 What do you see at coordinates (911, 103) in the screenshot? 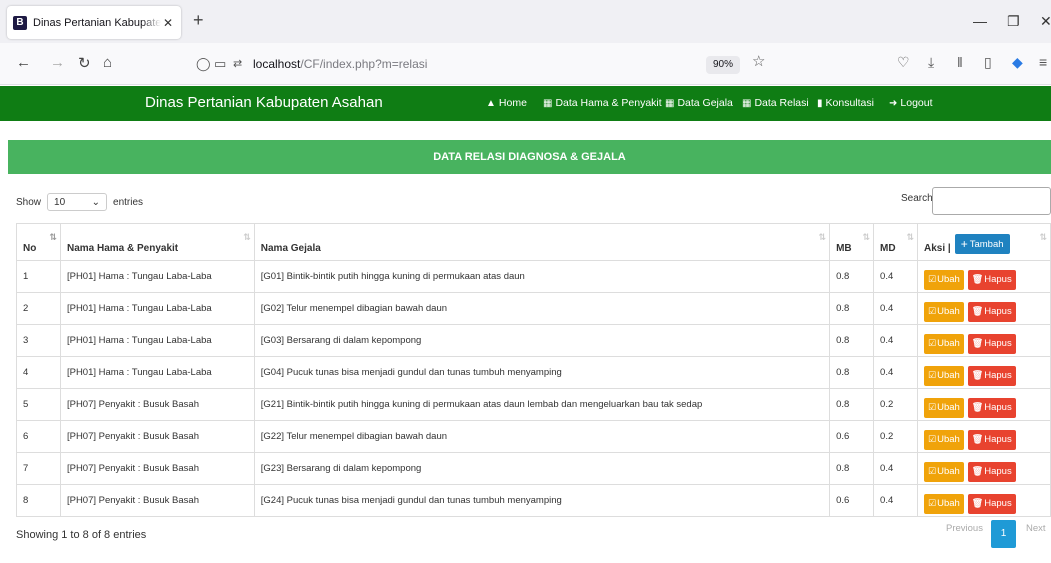
I see `nav-logout: ➜ Logout` at bounding box center [911, 103].